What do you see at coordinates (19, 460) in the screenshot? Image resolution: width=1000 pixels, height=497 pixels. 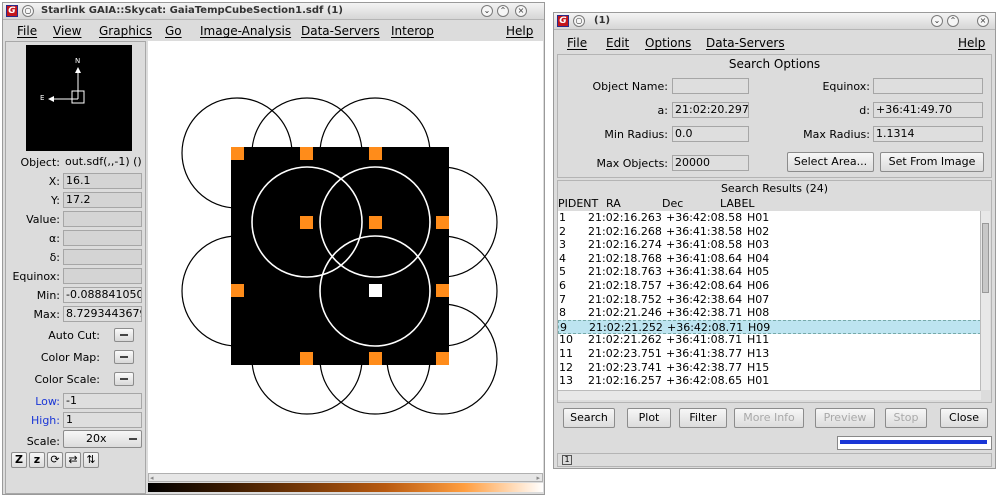 I see `zoom-in-button: Z` at bounding box center [19, 460].